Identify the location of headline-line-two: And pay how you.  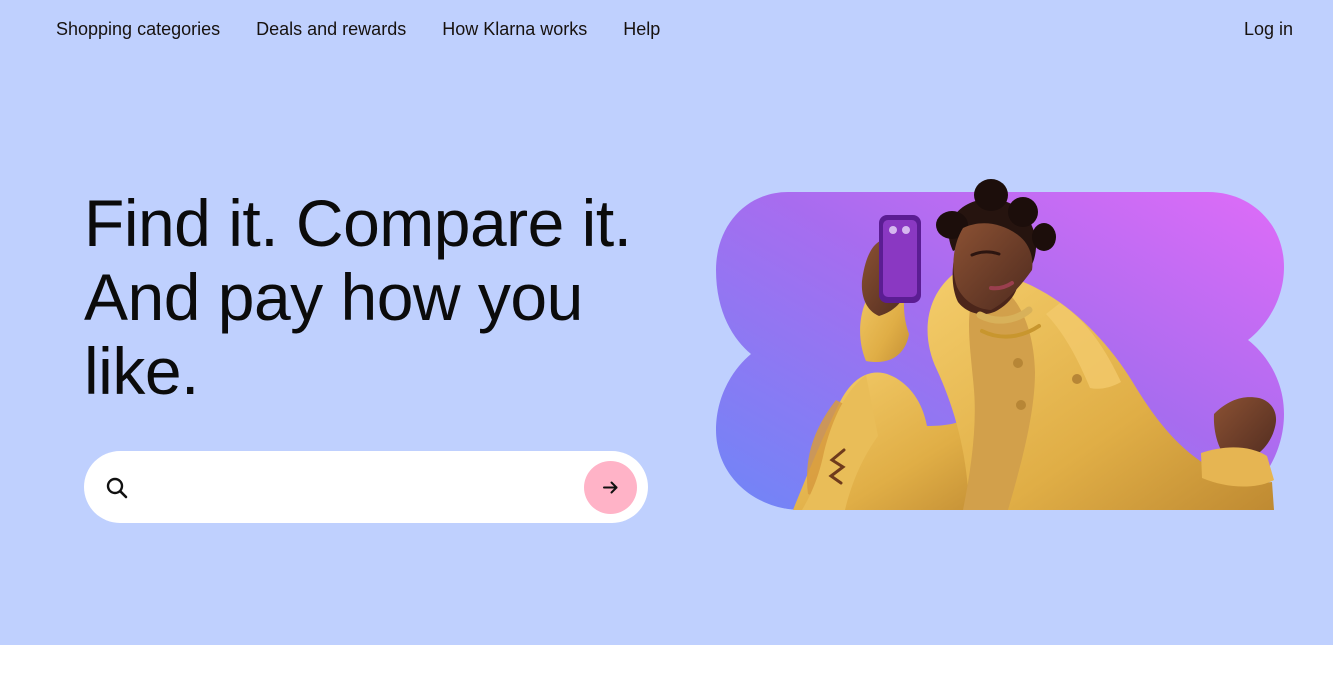
(333, 297).